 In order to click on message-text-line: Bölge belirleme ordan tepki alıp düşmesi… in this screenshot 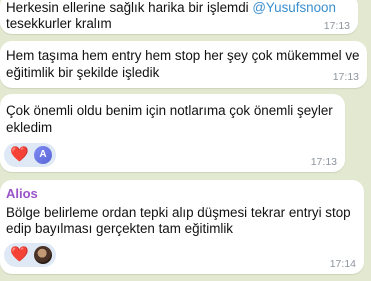, I will do `click(178, 212)`.